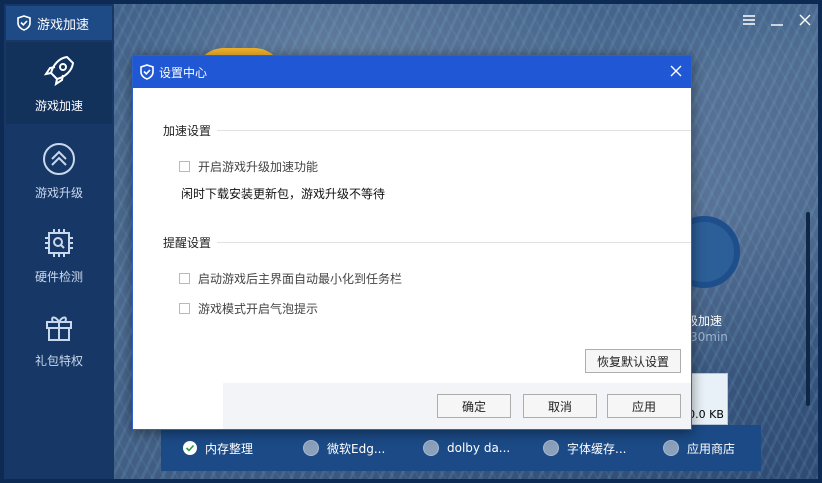 The width and height of the screenshot is (822, 483). Describe the element at coordinates (187, 131) in the screenshot. I see `section-title-boost: 加速设置` at that location.